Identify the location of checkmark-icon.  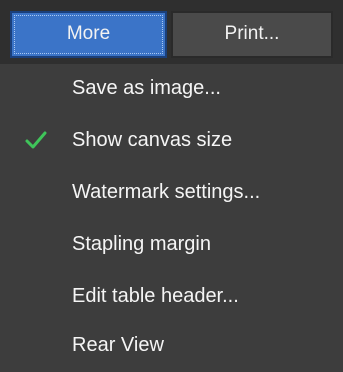
(36, 140).